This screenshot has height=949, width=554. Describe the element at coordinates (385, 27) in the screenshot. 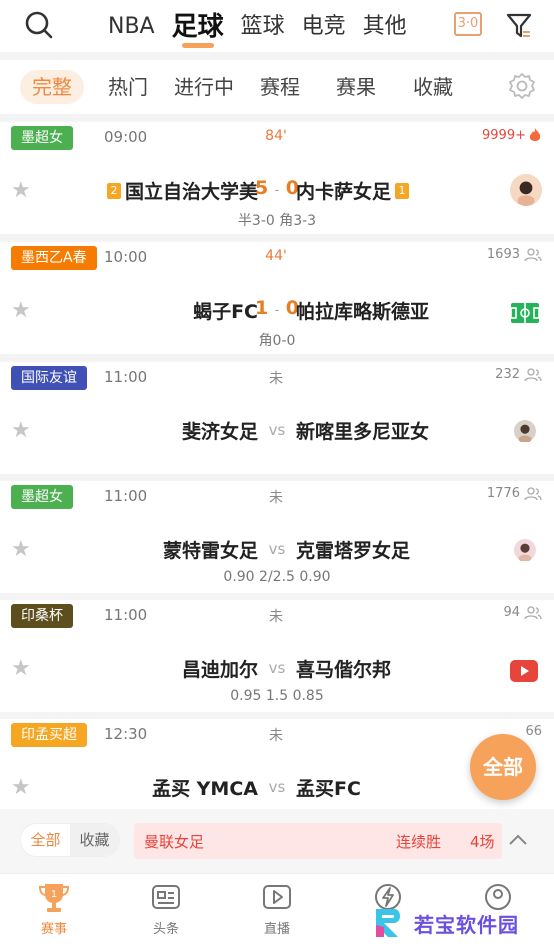

I see `tab-other: 其他` at that location.